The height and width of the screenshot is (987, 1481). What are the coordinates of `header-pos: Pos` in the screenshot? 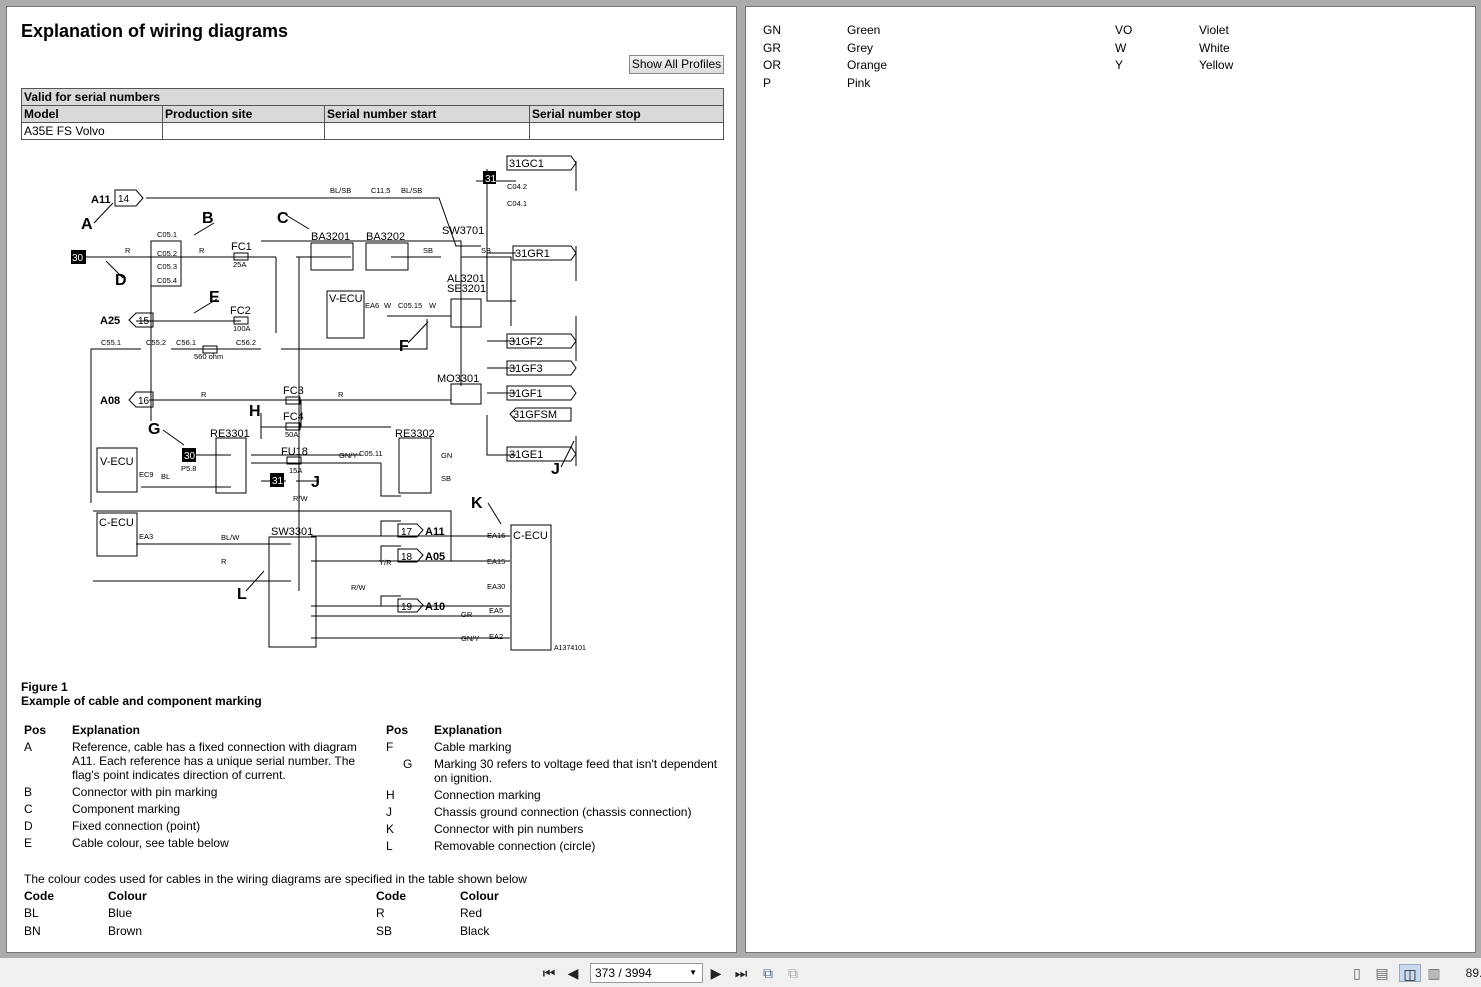 It's located at (397, 730).